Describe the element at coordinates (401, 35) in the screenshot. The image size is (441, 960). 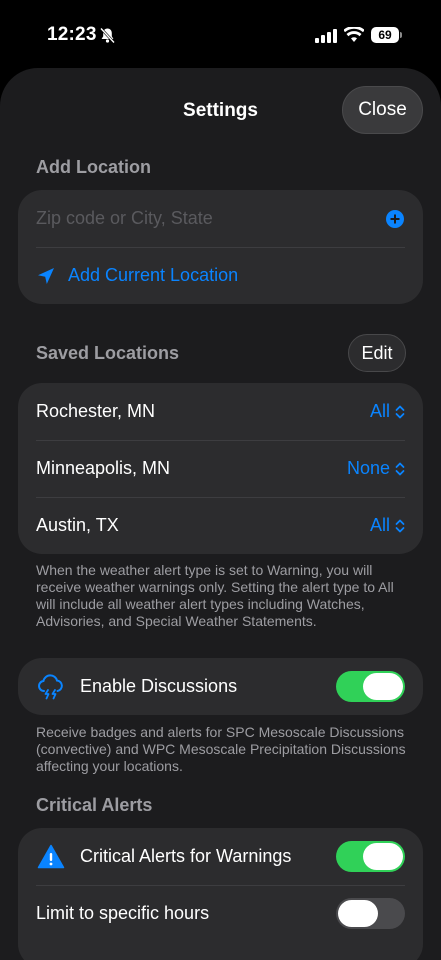
I see `battery-tip` at that location.